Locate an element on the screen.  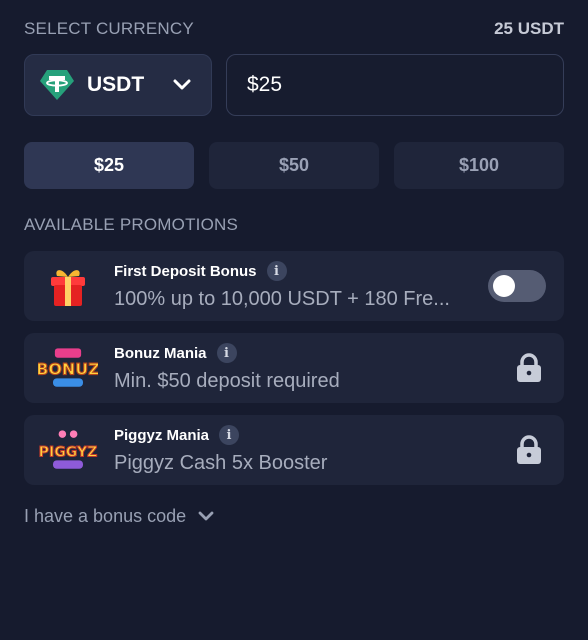
bonus-code-label: I have a bonus code is located at coordinates (105, 516).